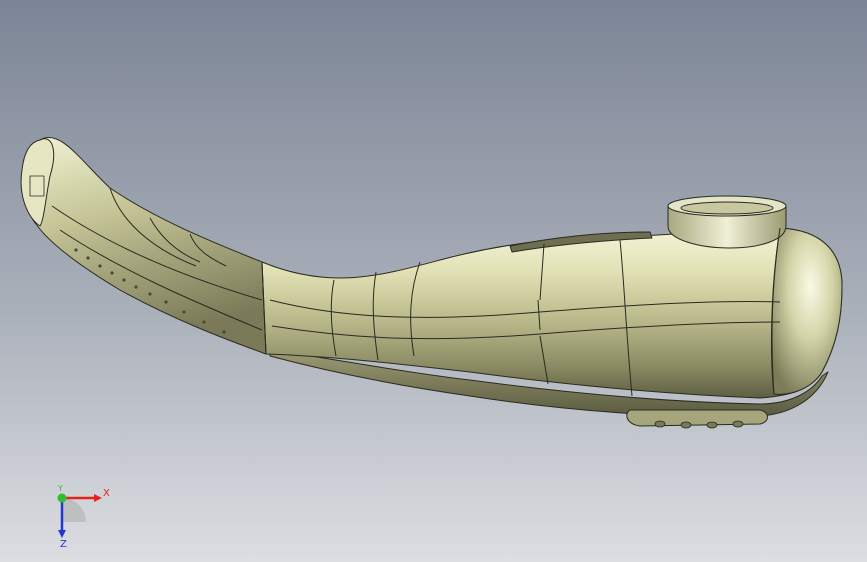  I want to click on bottom-button-pad, so click(697, 418).